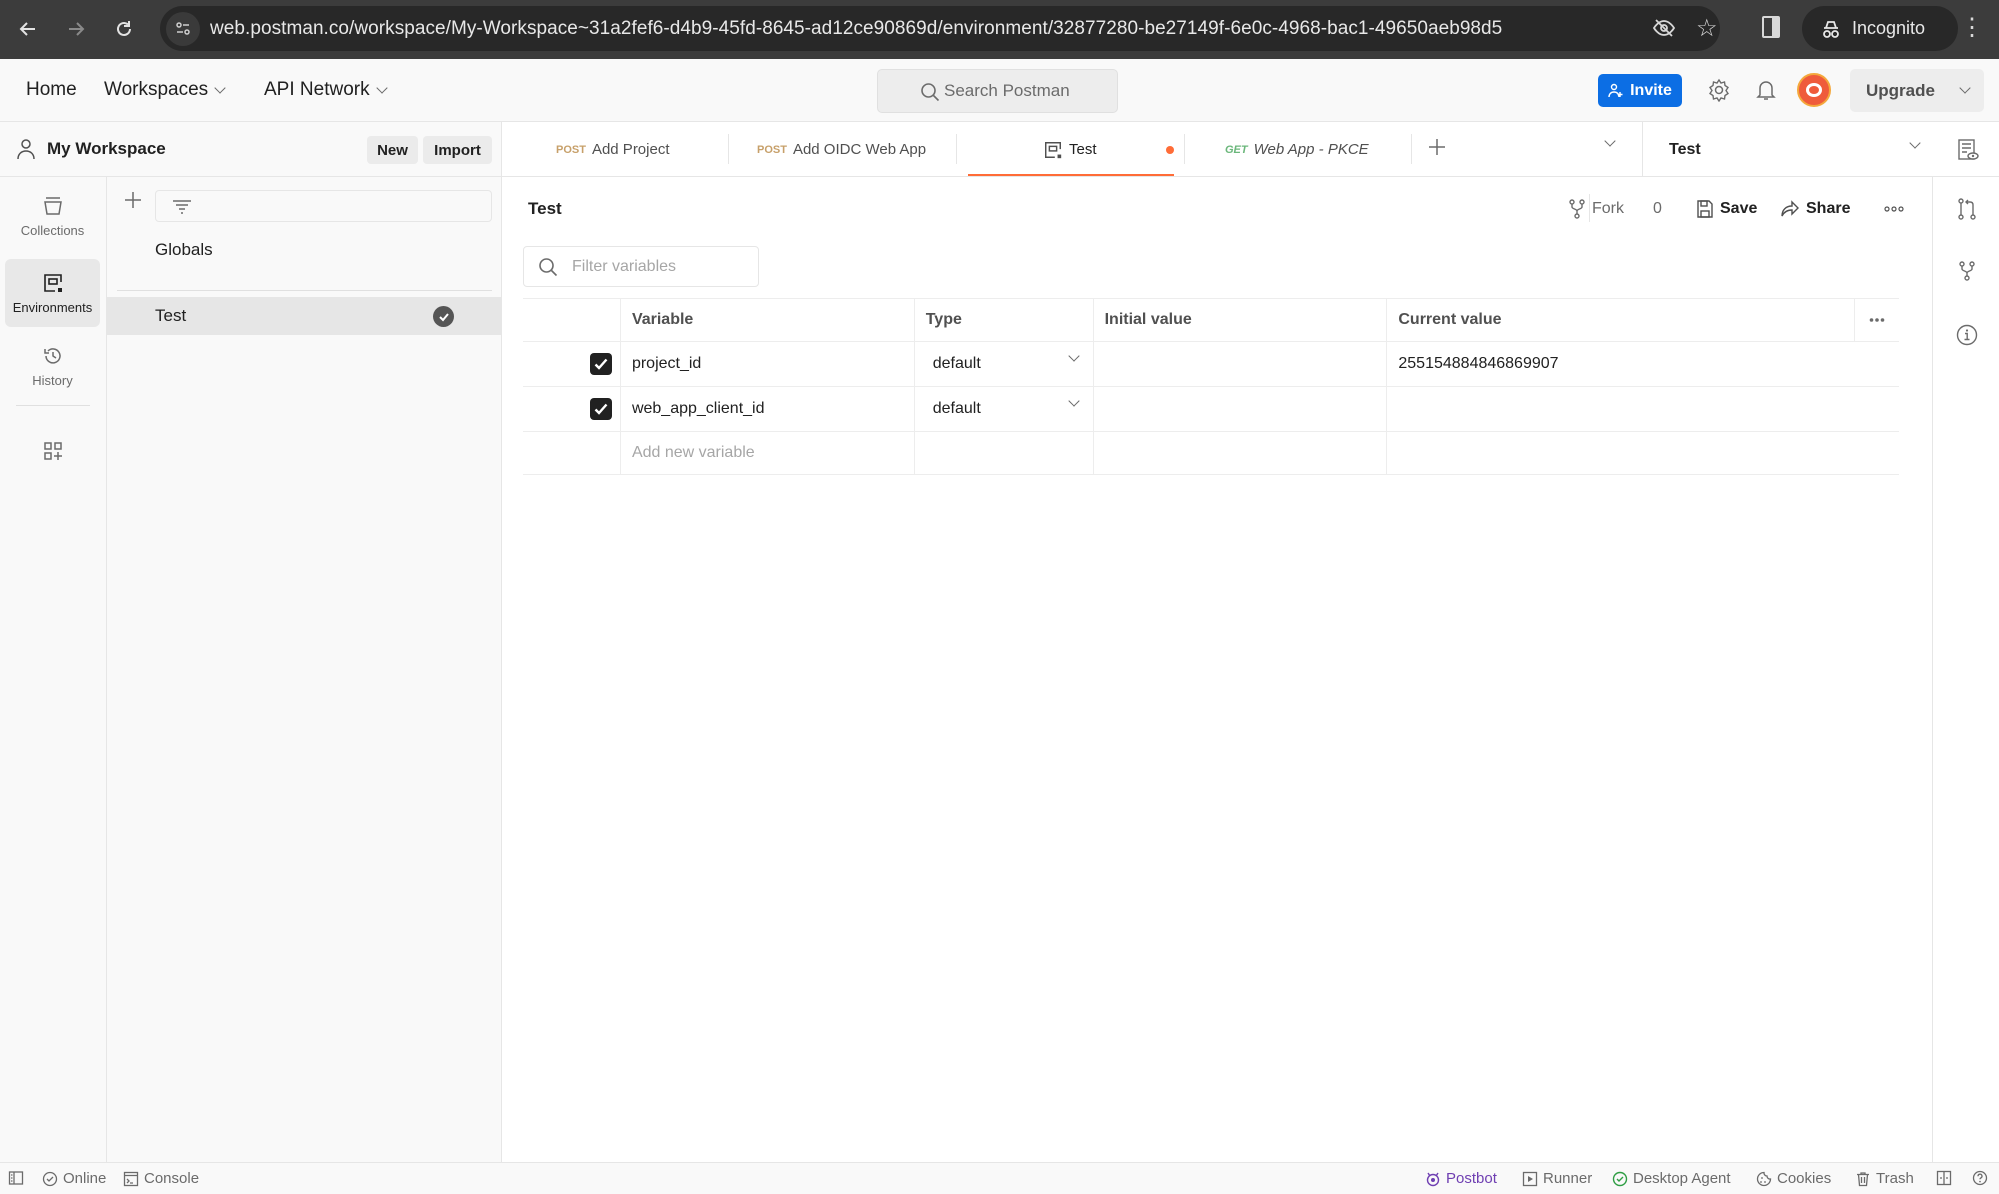  What do you see at coordinates (1766, 90) in the screenshot?
I see `notifications-button` at bounding box center [1766, 90].